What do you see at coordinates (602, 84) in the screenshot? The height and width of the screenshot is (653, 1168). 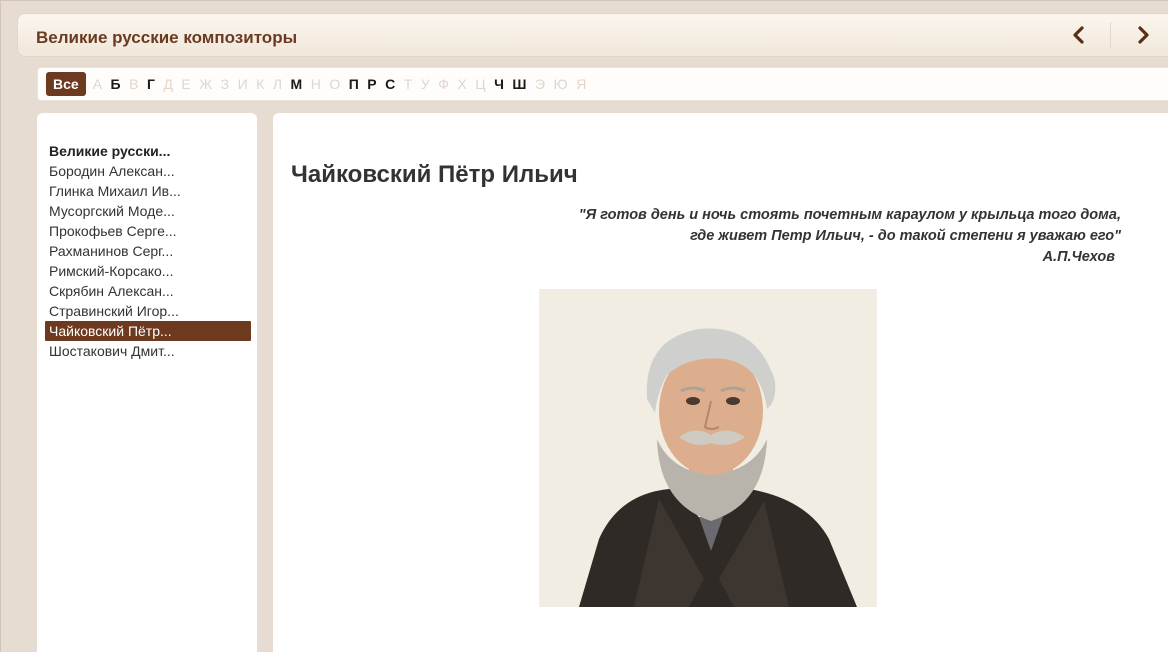 I see `alphabet-filter: Все АБВГДЕЖЗИКЛМНОПРСТУФХЦЧШЭЮЯ` at bounding box center [602, 84].